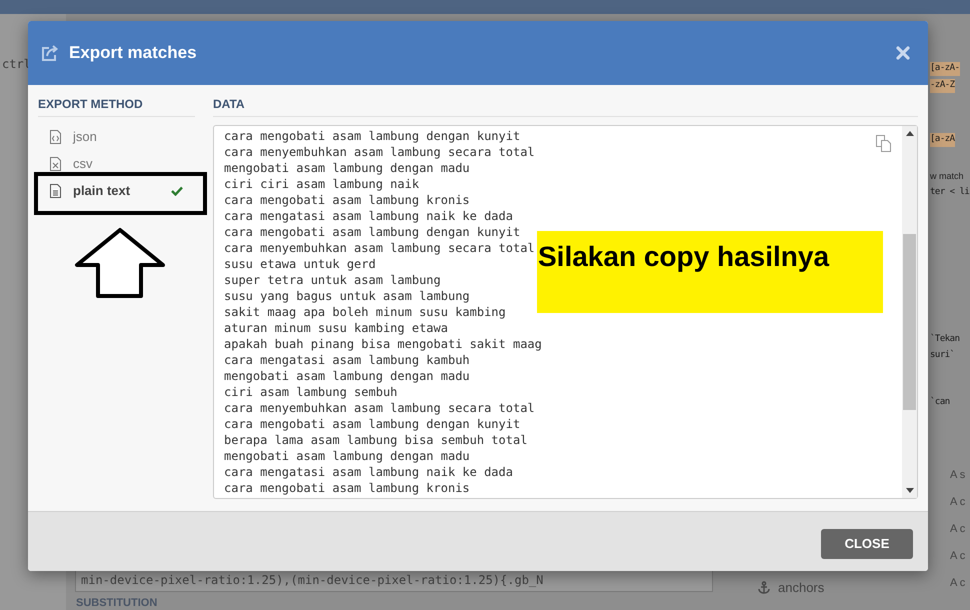 The height and width of the screenshot is (610, 970). Describe the element at coordinates (910, 490) in the screenshot. I see `scroll-down-icon` at that location.